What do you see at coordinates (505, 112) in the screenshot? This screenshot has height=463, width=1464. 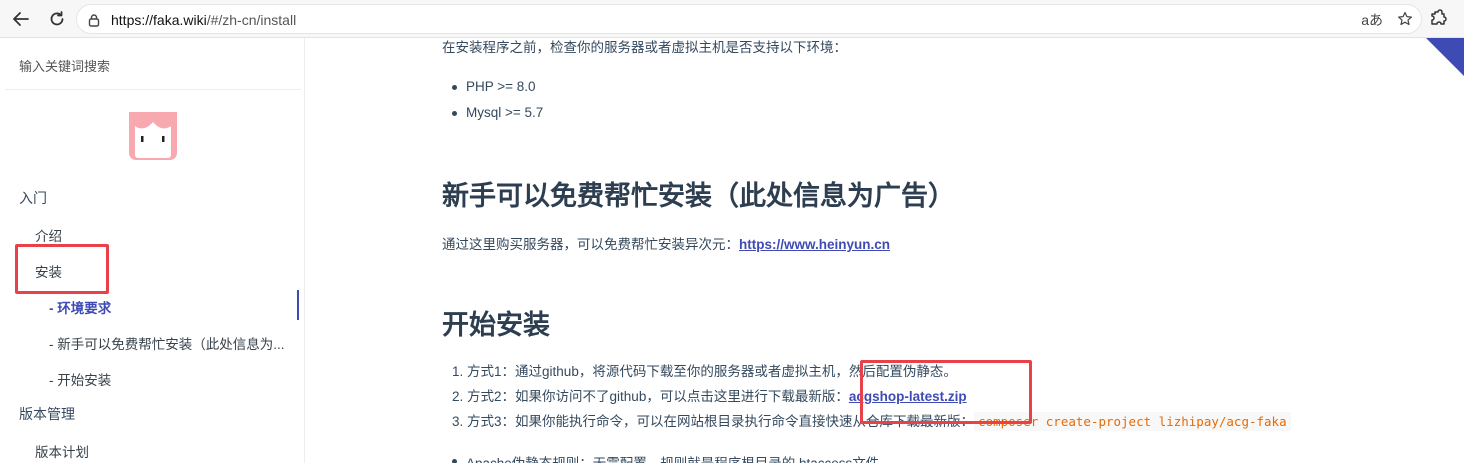 I see `requirement-mysql: Mysql >= 5.7` at bounding box center [505, 112].